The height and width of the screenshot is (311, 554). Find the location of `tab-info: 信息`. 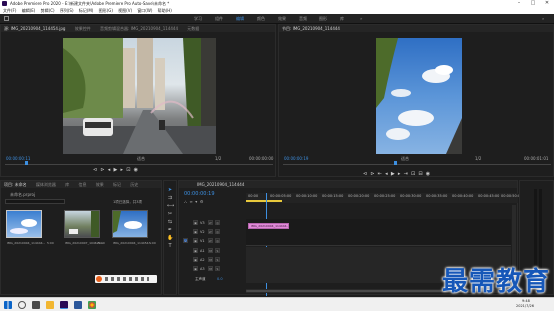

tab-info: 信息 is located at coordinates (82, 184).